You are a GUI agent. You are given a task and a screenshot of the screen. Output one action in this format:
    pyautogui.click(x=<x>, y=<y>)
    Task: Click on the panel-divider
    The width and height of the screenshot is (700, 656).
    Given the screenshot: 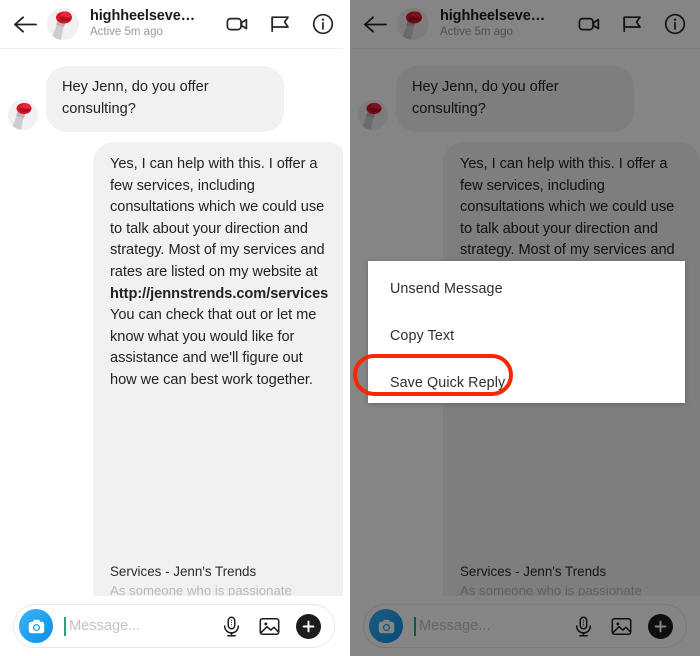 What is the action you would take?
    pyautogui.click(x=346, y=328)
    